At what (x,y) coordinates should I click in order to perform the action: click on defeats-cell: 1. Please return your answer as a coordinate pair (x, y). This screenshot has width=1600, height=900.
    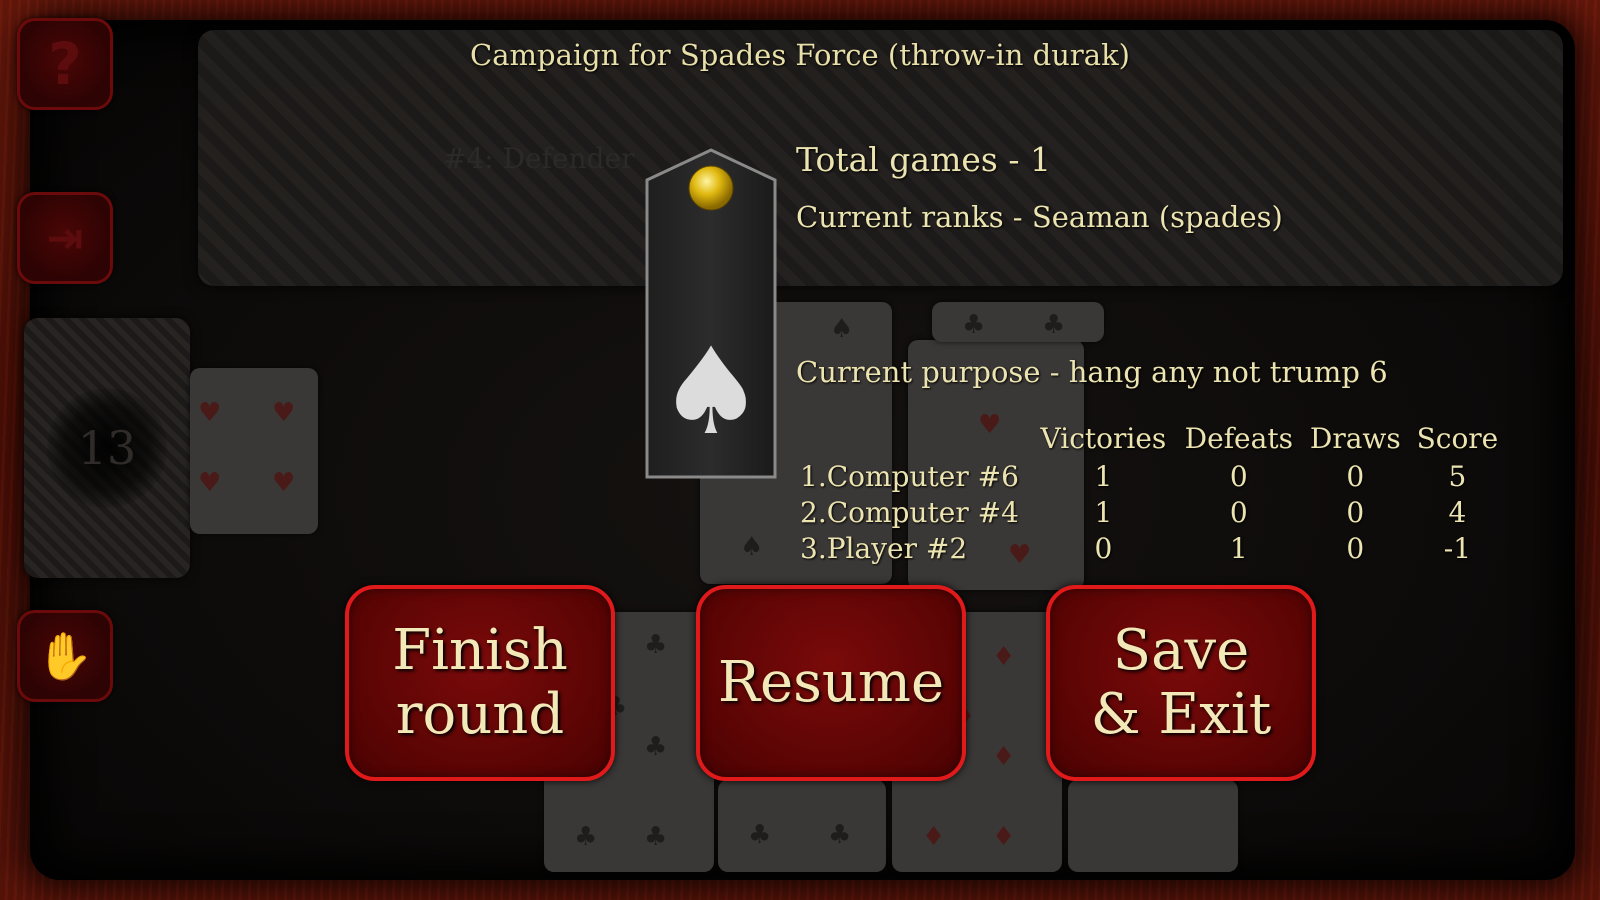
    Looking at the image, I should click on (1238, 548).